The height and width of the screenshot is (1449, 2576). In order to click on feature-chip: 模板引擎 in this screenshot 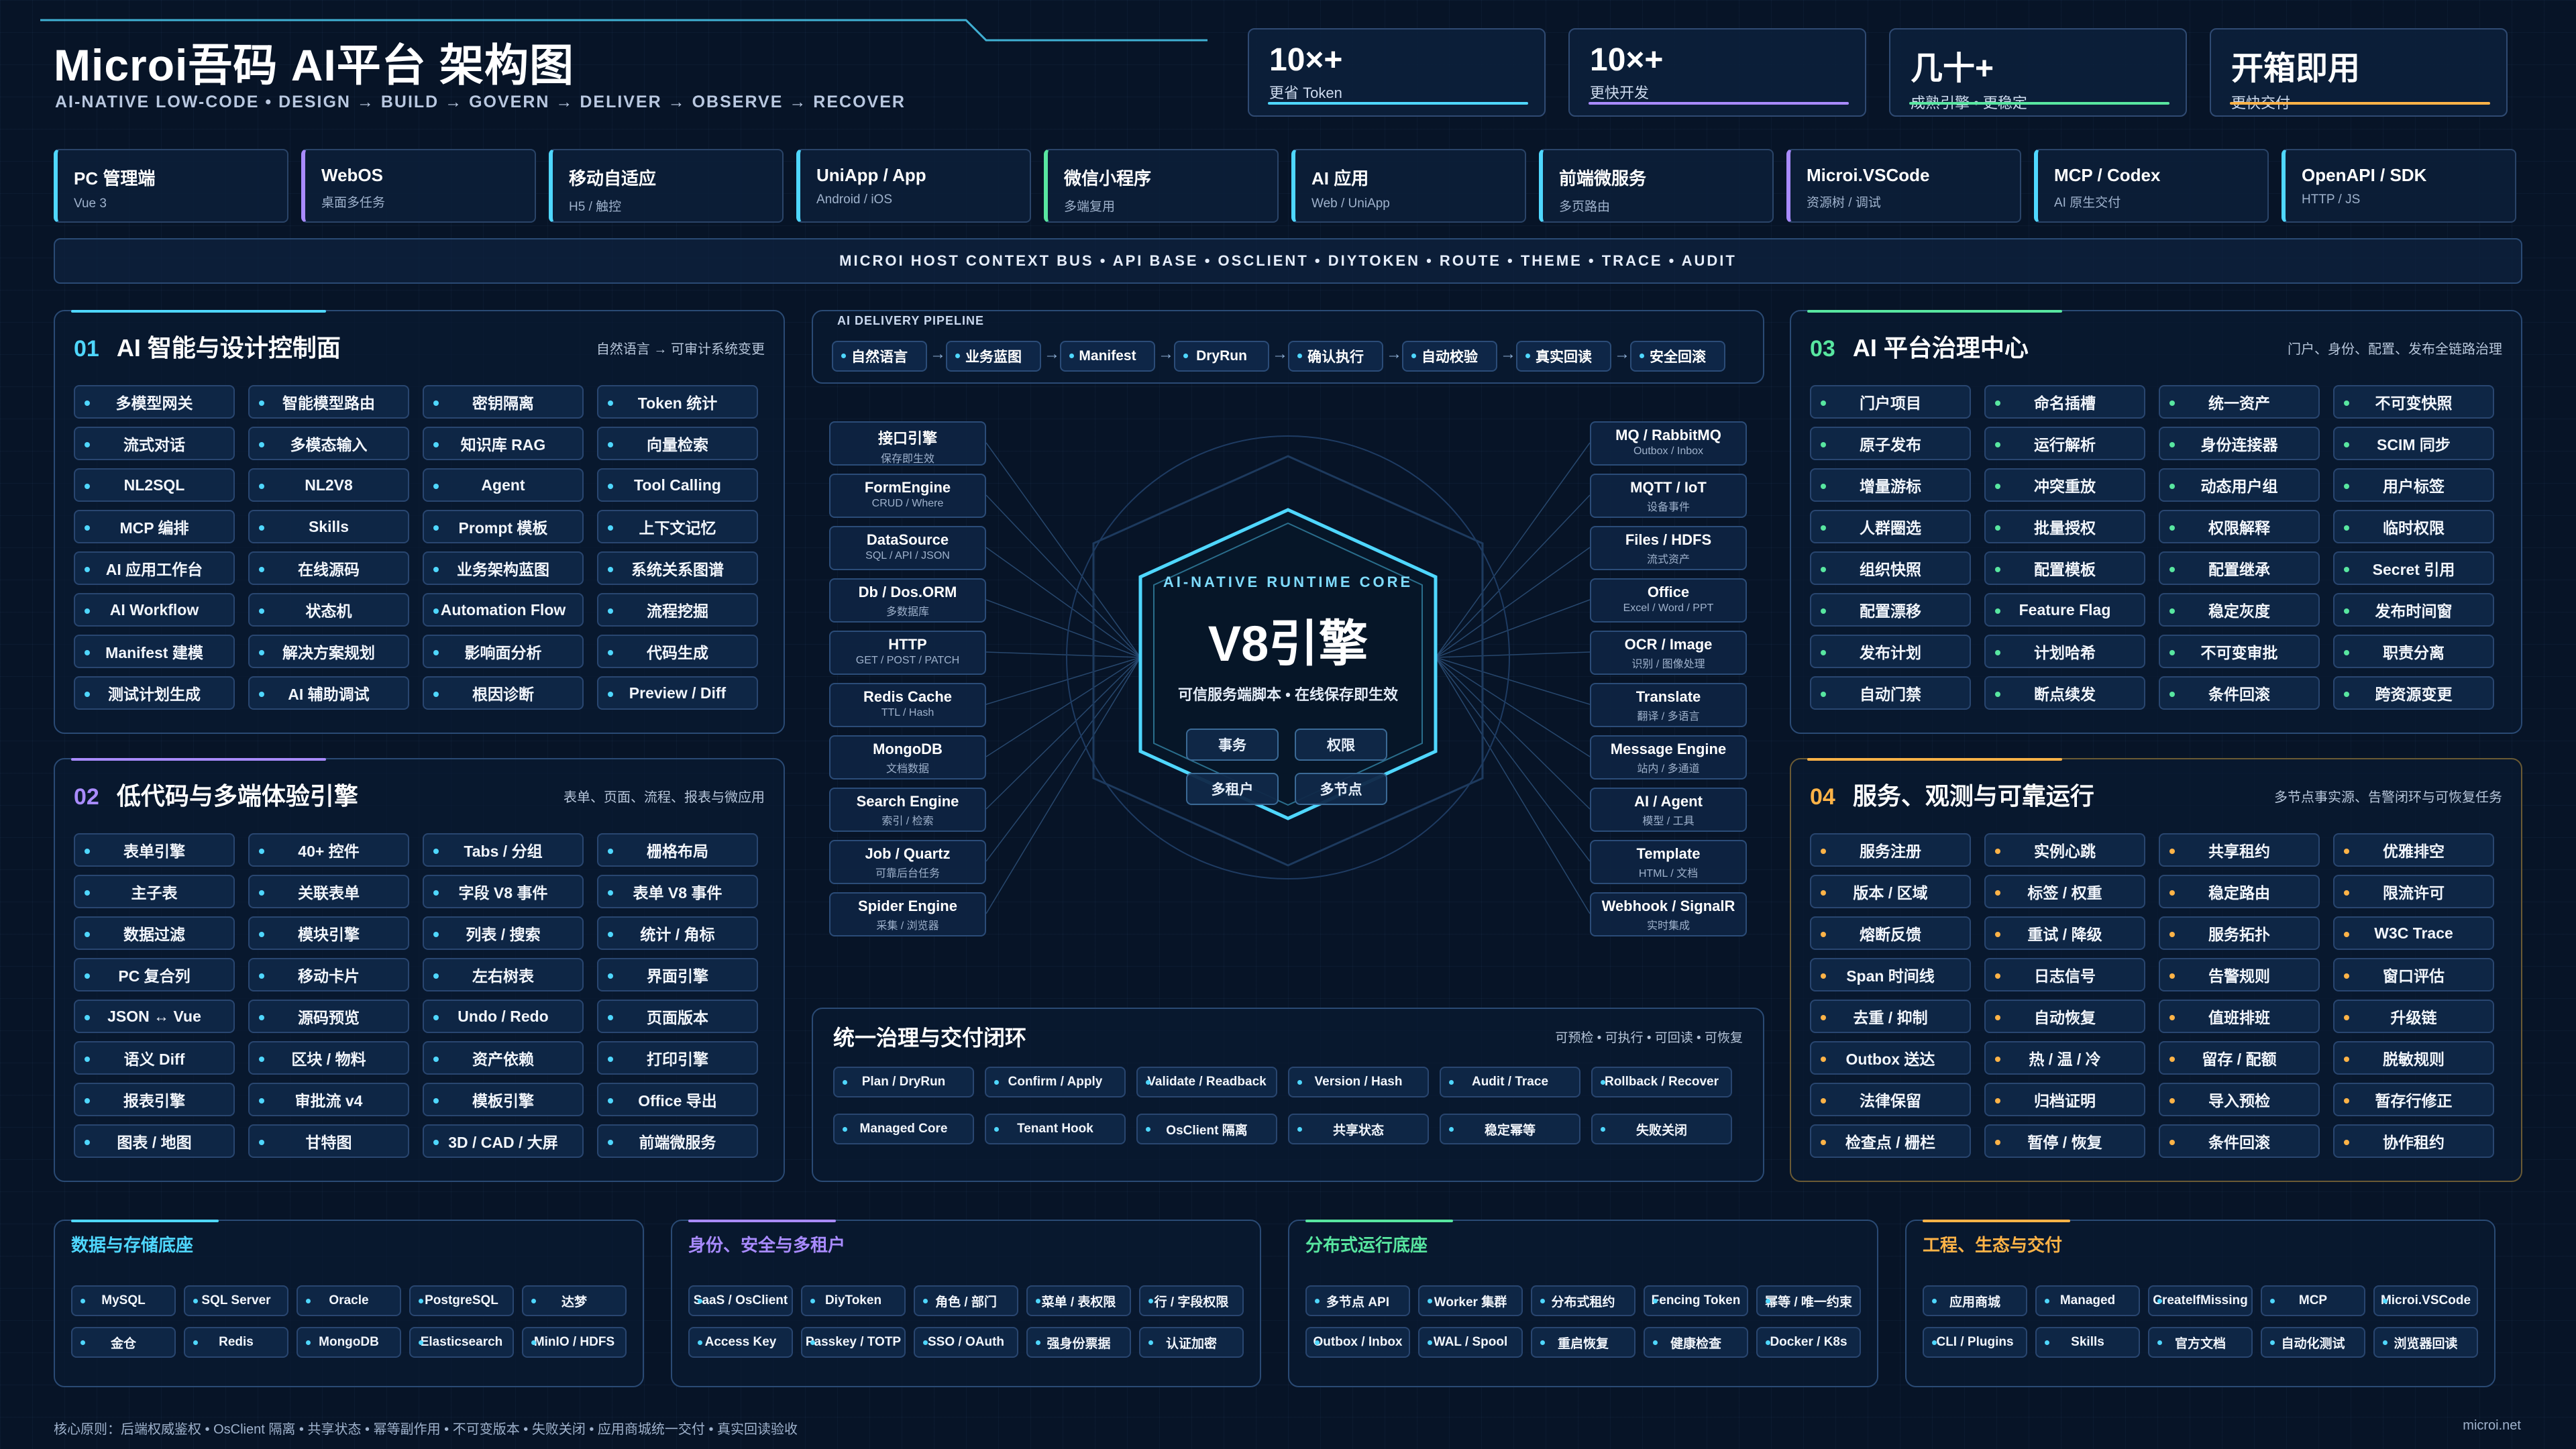, I will do `click(503, 1099)`.